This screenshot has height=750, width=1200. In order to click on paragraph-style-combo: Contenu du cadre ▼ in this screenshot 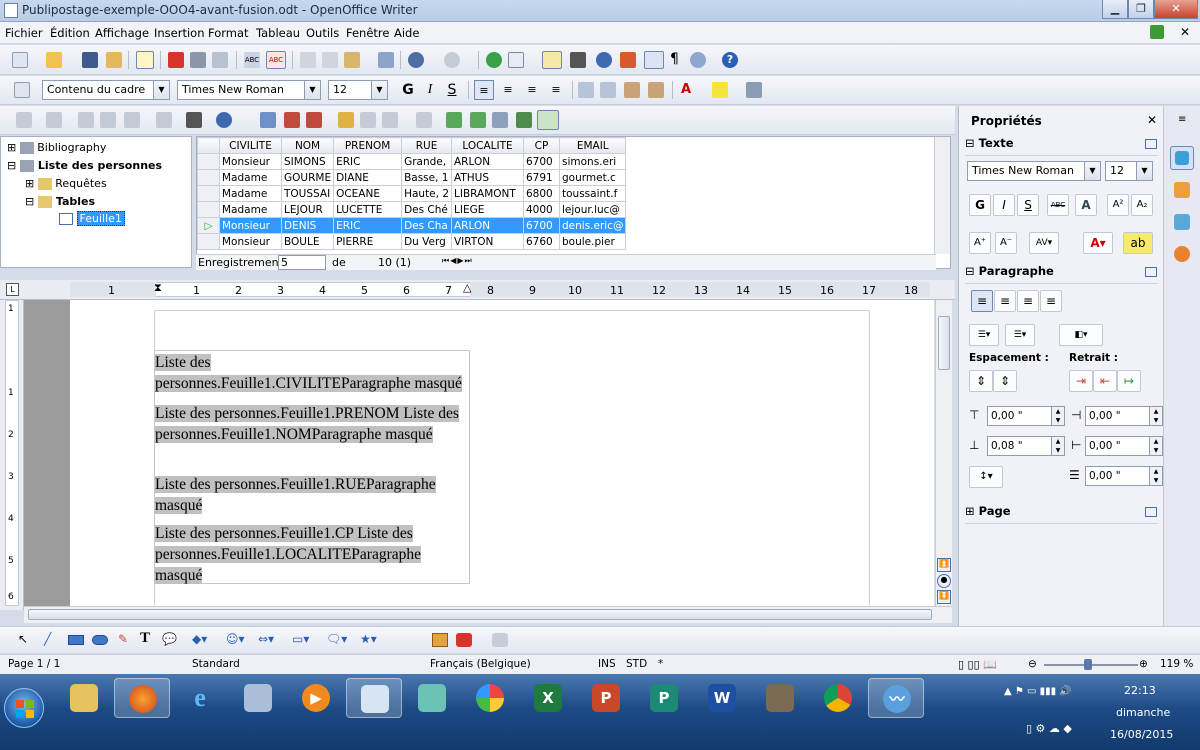, I will do `click(106, 90)`.